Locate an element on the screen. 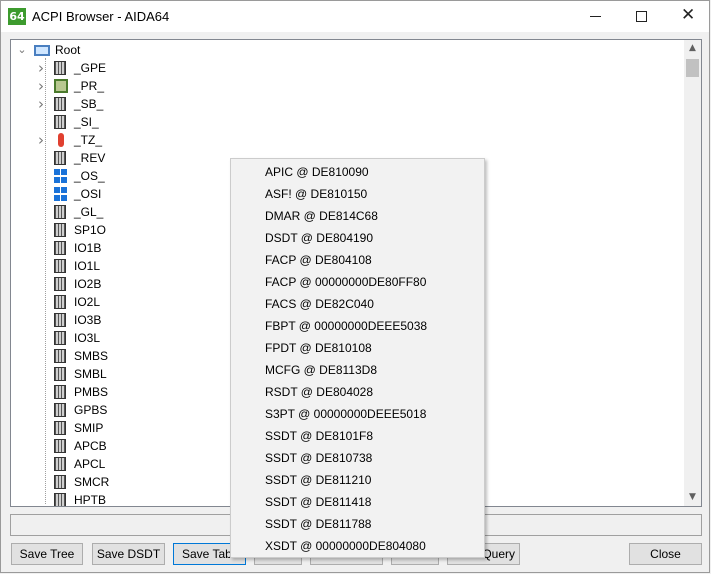 This screenshot has height=574, width=711. minimize-icon is located at coordinates (595, 16).